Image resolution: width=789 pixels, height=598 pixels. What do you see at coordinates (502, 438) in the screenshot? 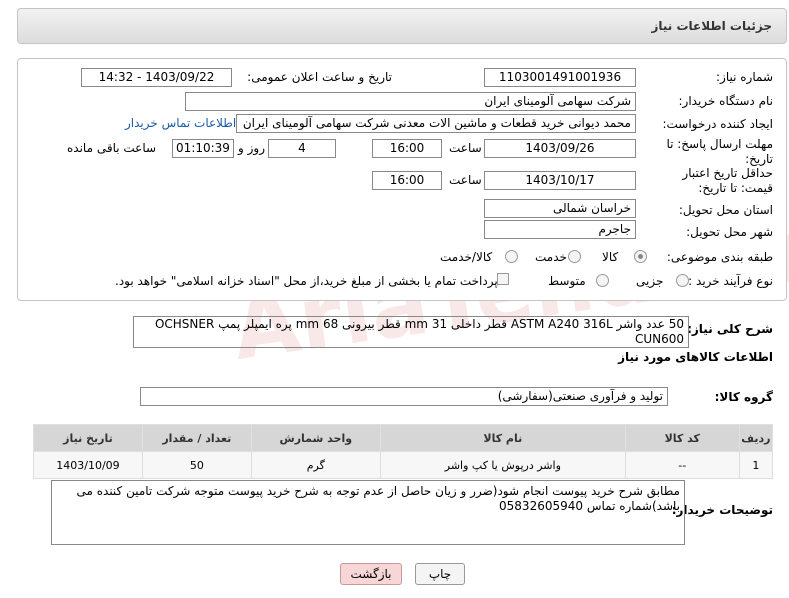
I see `header-item-name: نام کالا` at bounding box center [502, 438].